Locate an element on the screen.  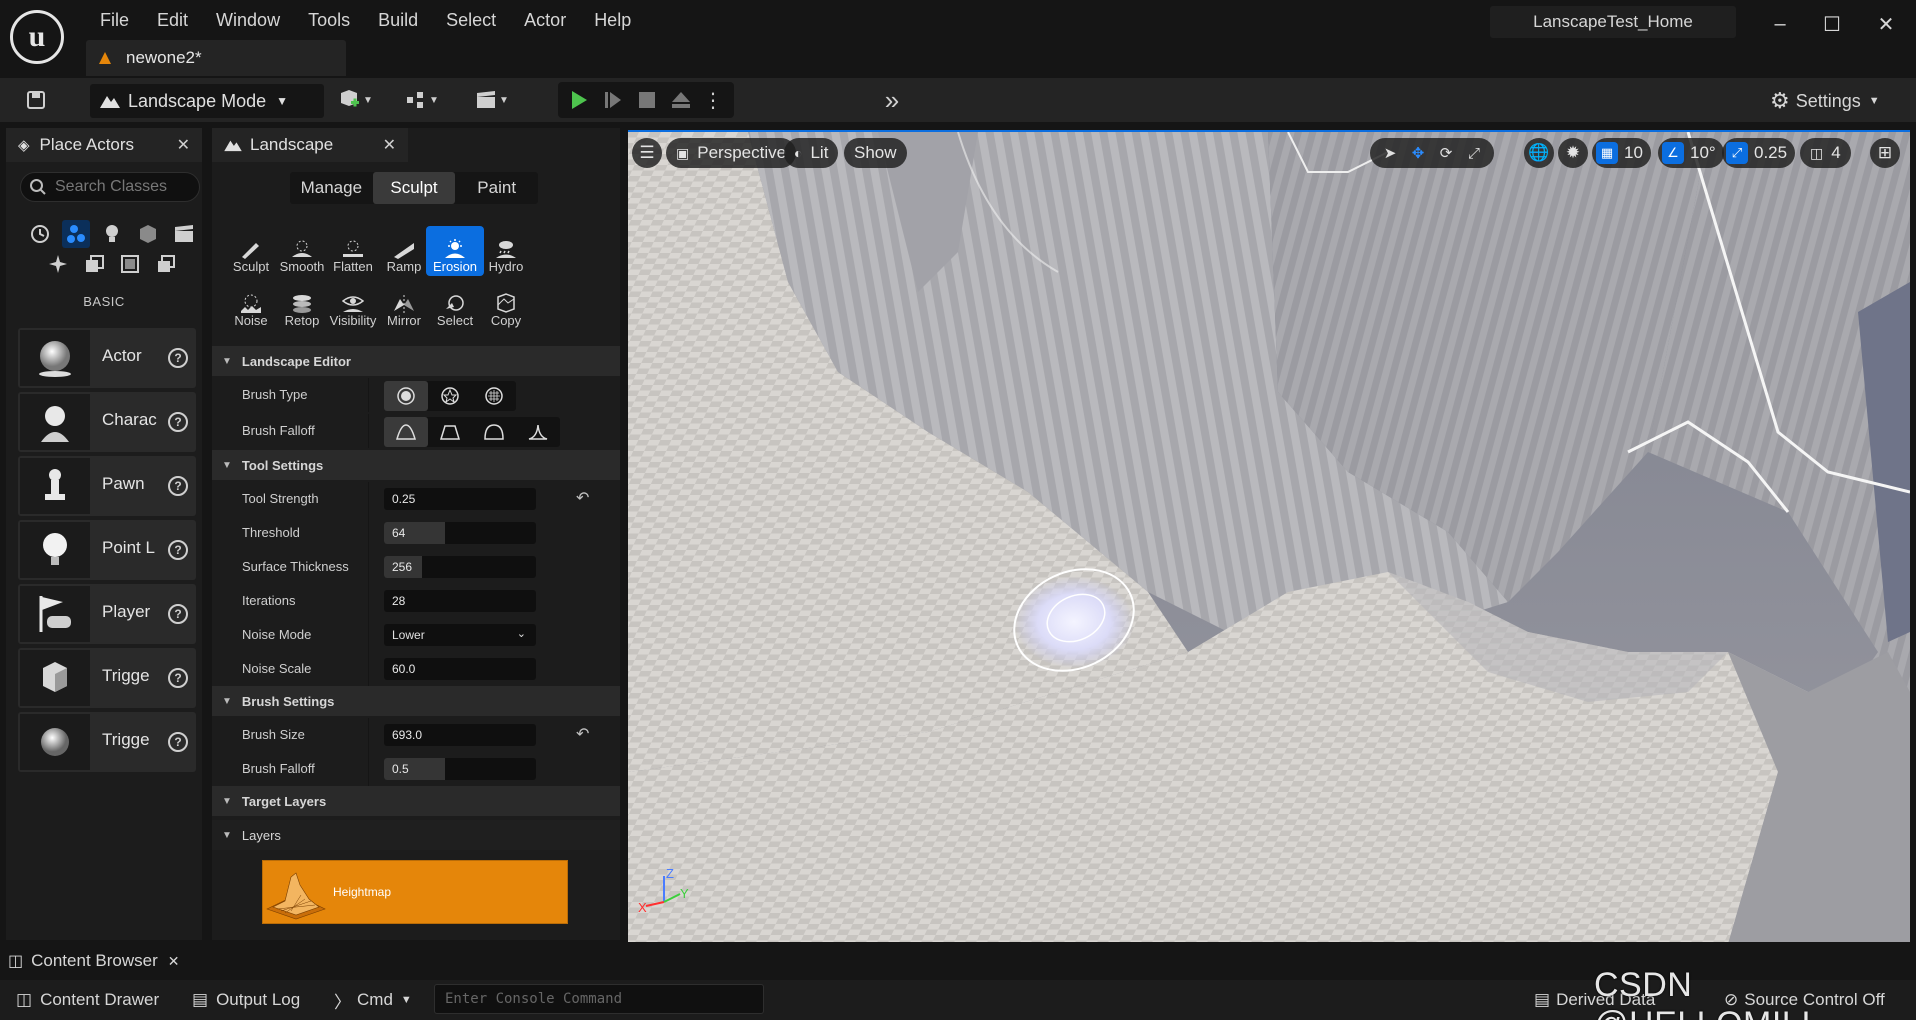
add-content-icon: ▼ is located at coordinates (356, 100).